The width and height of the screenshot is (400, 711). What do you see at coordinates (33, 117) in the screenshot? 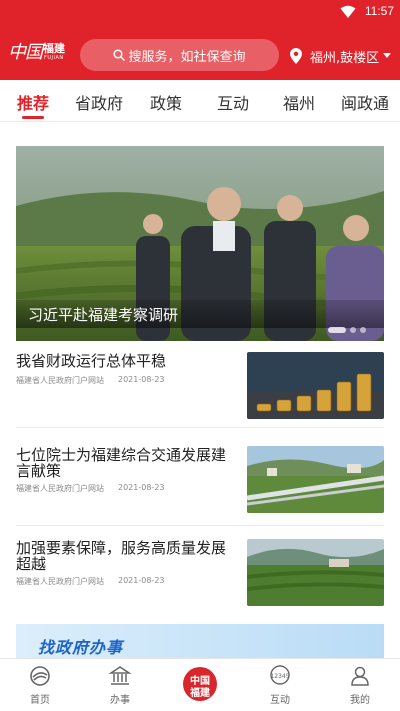
I see `active-tab-indicator` at bounding box center [33, 117].